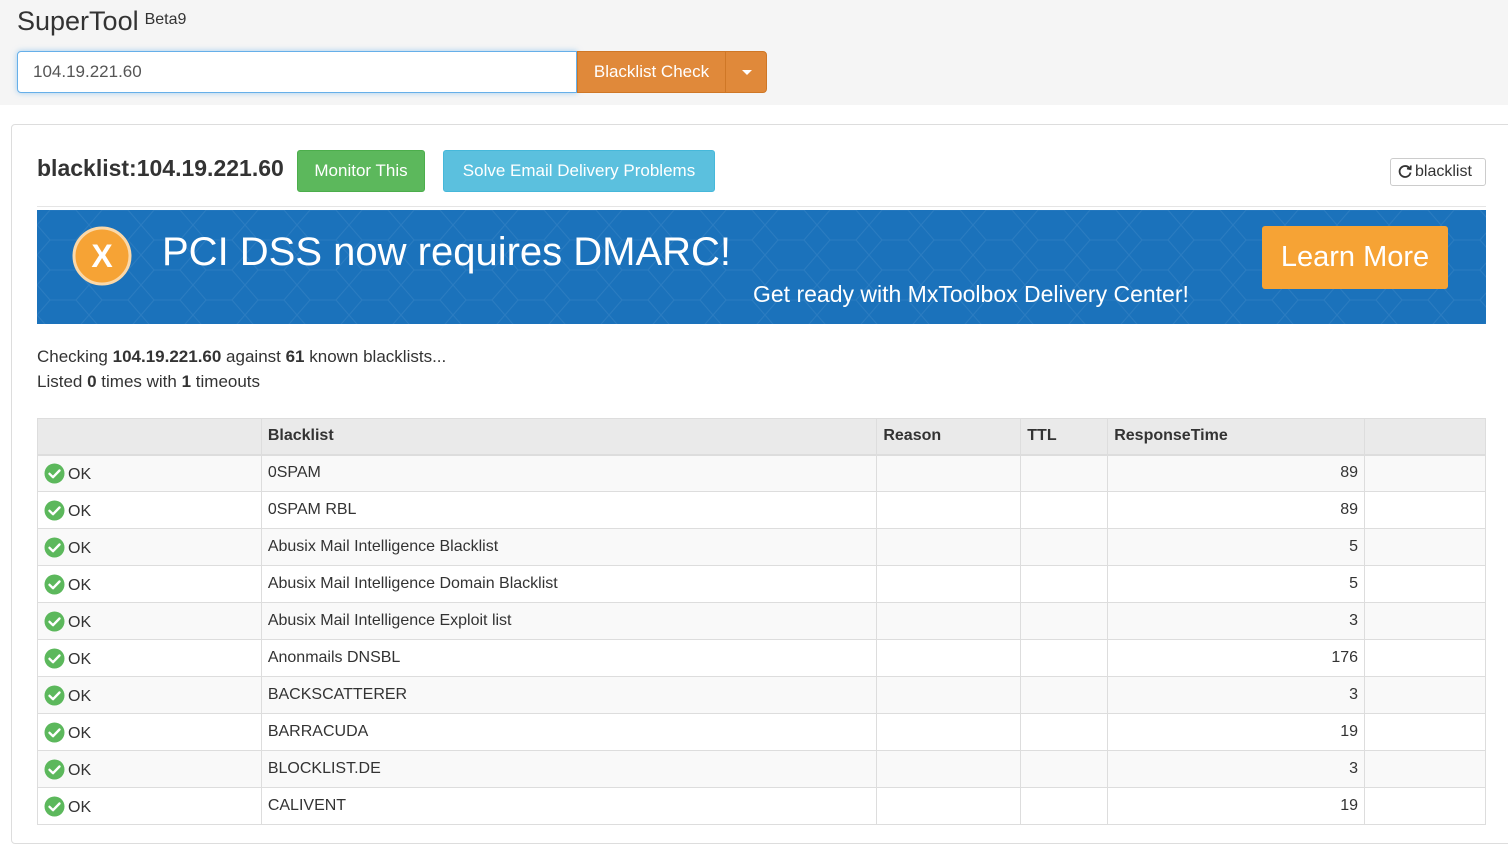  What do you see at coordinates (569, 658) in the screenshot?
I see `blacklist-name-cell: Anonmails DNSBL` at bounding box center [569, 658].